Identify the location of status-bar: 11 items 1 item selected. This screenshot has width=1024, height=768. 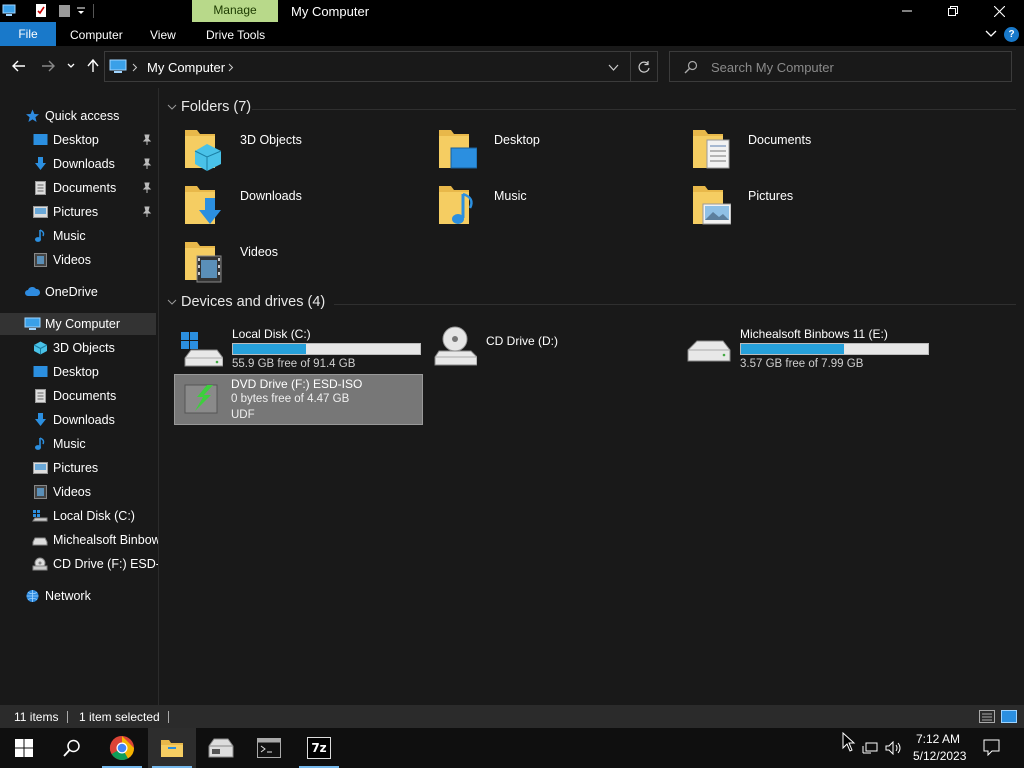
(512, 716).